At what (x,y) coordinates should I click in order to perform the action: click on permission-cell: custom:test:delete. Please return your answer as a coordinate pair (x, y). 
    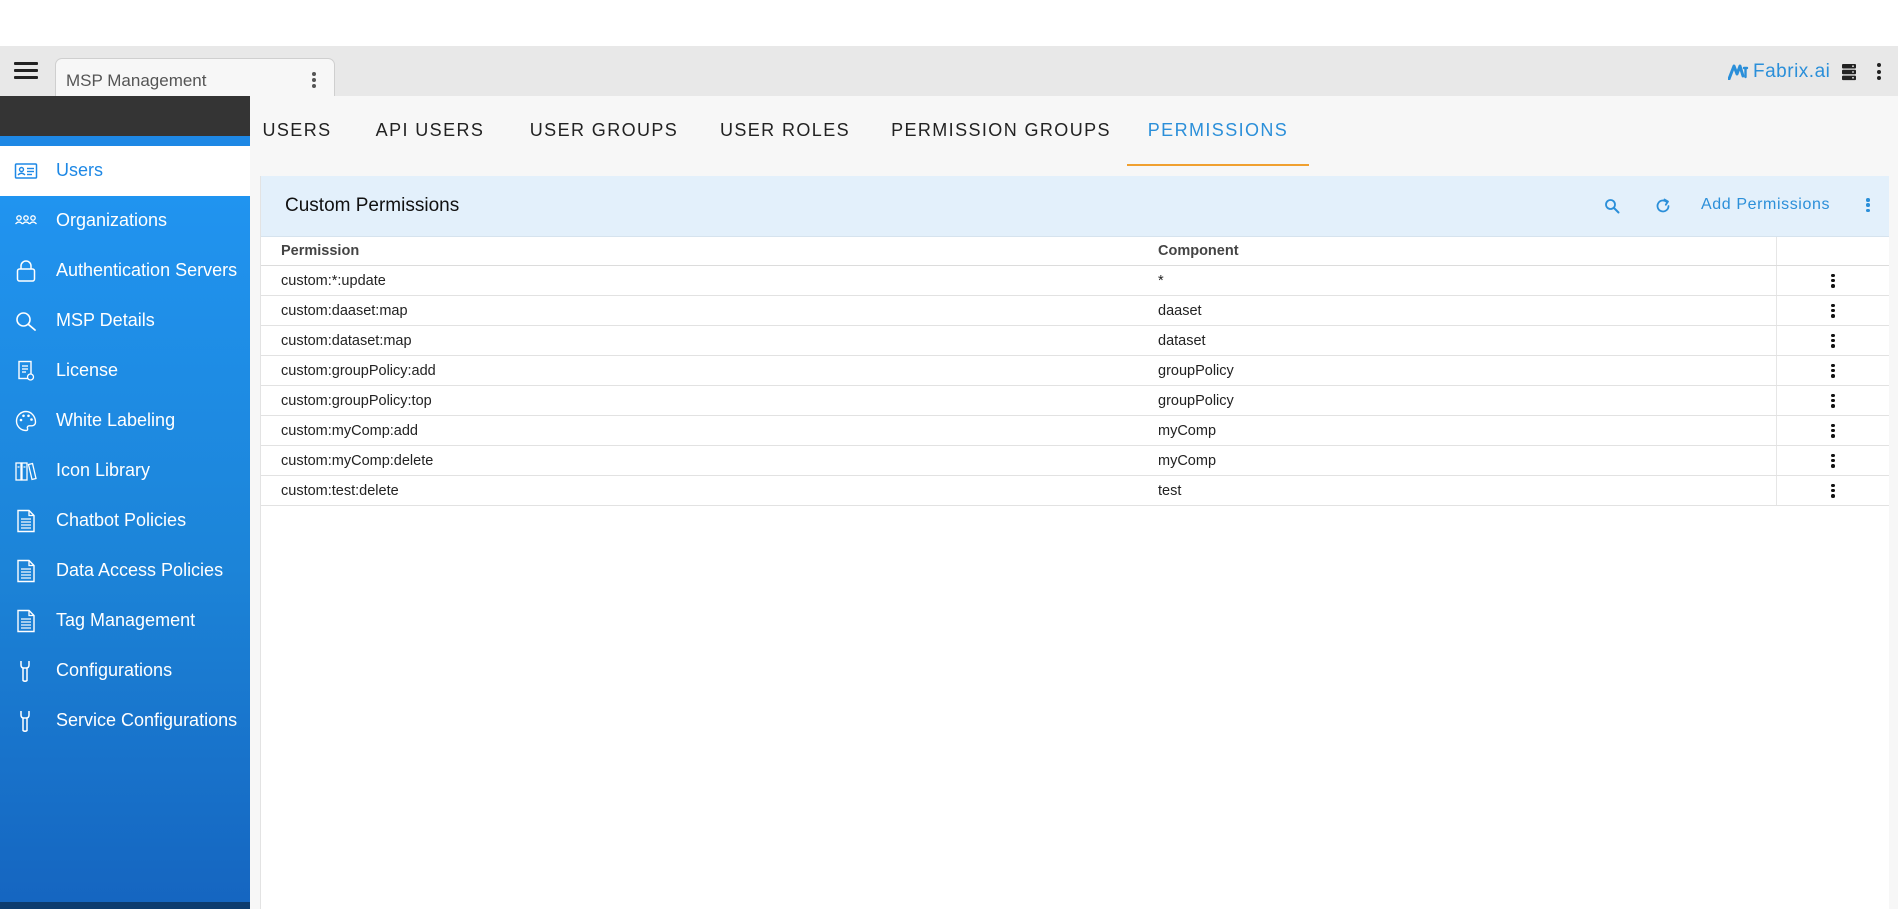
    Looking at the image, I should click on (699, 490).